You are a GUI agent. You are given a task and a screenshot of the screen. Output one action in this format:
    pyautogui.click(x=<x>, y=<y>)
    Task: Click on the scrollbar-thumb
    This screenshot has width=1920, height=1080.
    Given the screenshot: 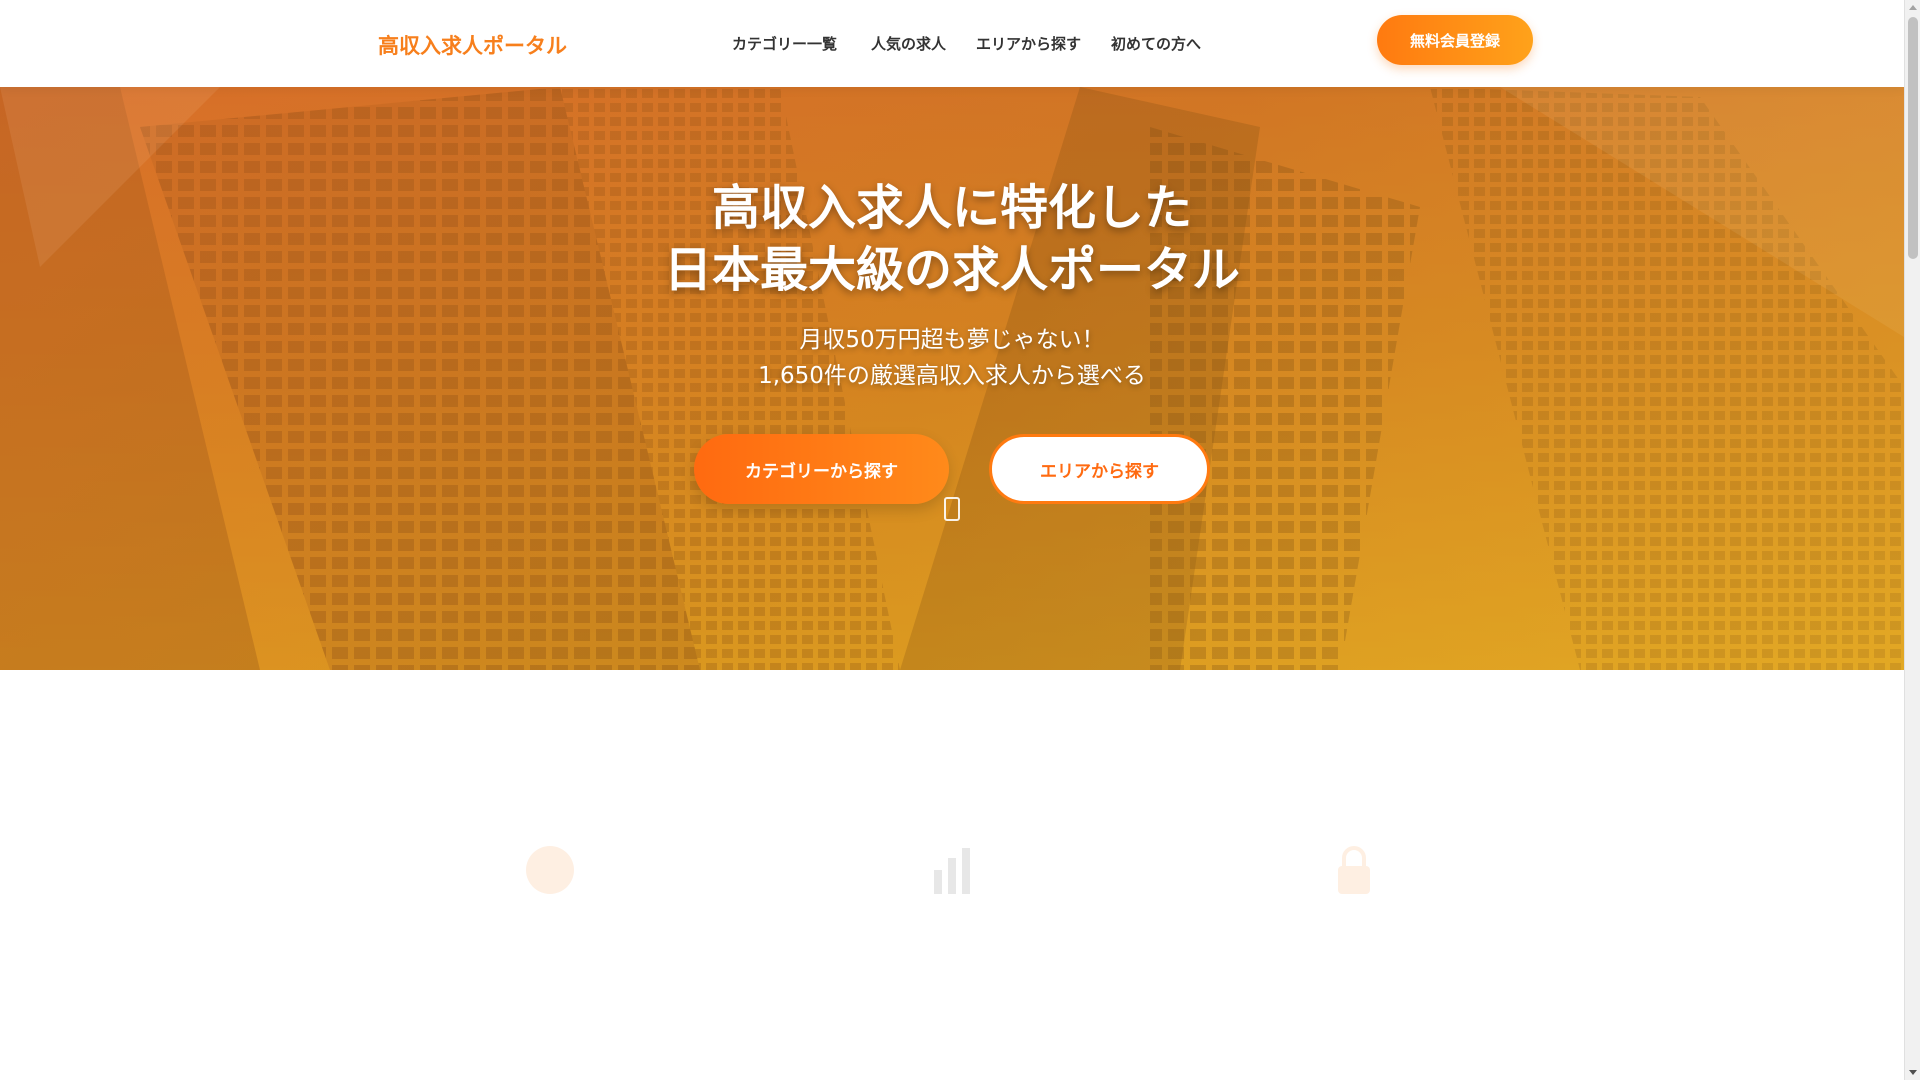 What is the action you would take?
    pyautogui.click(x=1913, y=138)
    